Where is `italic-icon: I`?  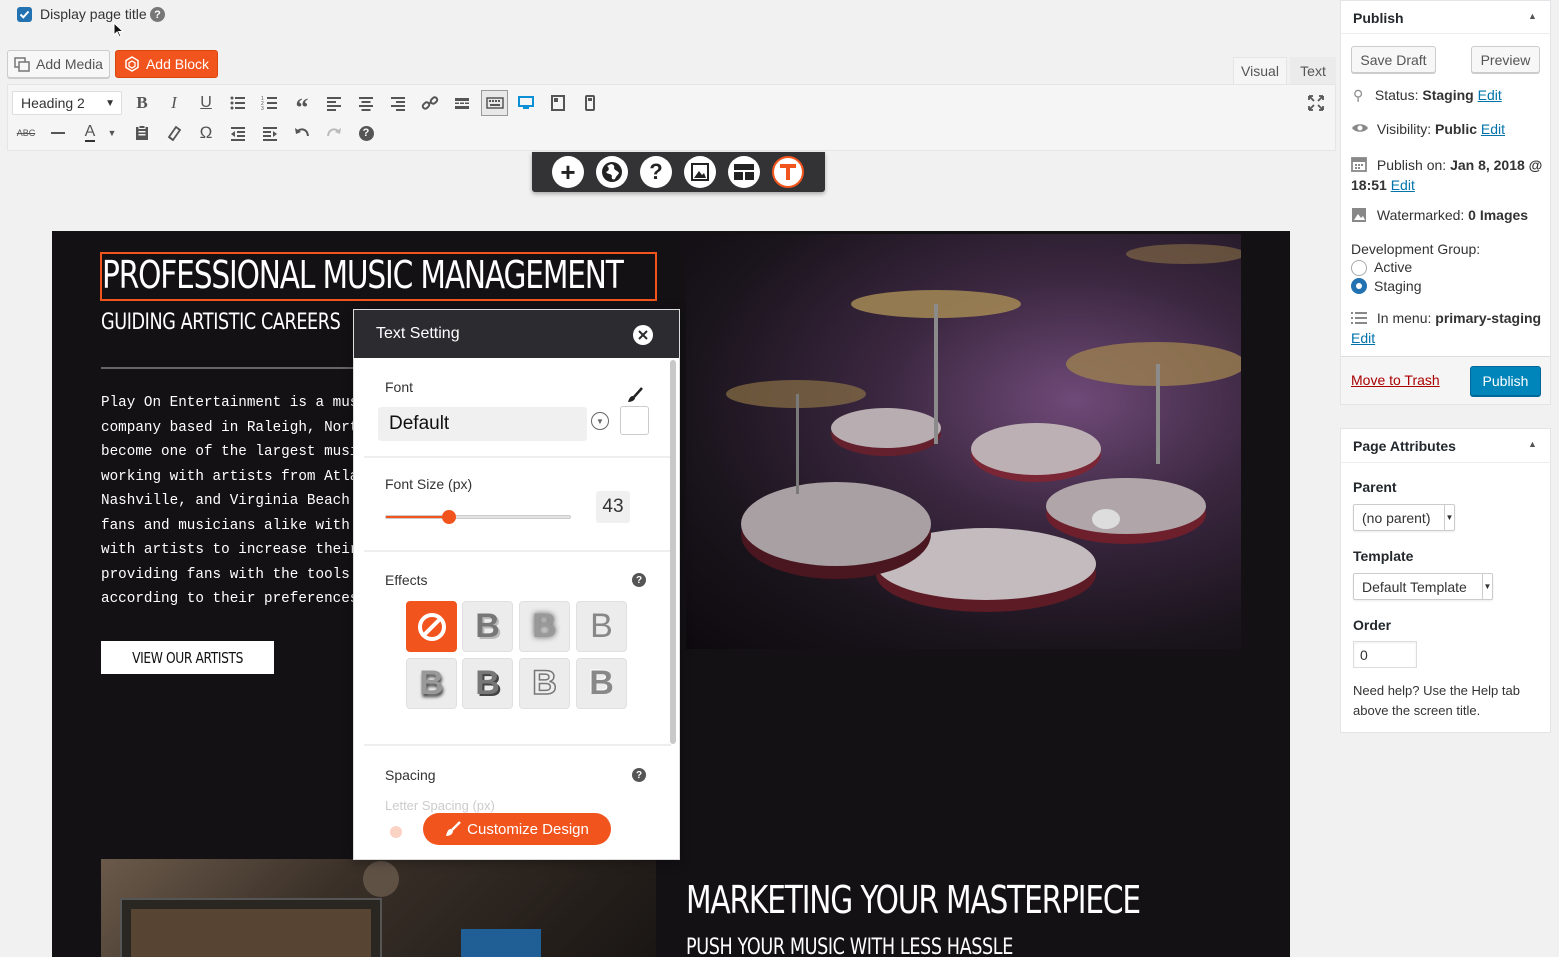
italic-icon: I is located at coordinates (174, 103).